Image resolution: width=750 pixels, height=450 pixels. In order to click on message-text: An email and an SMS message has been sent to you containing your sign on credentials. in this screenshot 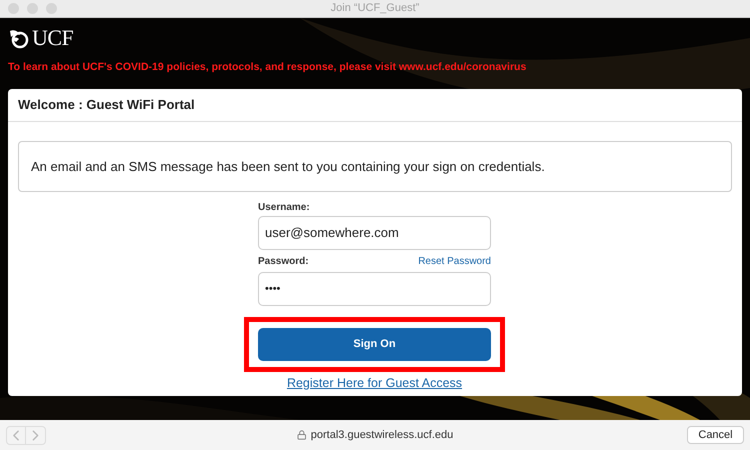, I will do `click(288, 167)`.